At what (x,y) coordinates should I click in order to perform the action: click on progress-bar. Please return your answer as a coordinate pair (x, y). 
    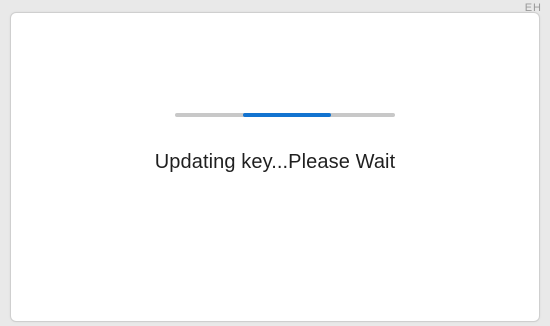
    Looking at the image, I should click on (285, 115).